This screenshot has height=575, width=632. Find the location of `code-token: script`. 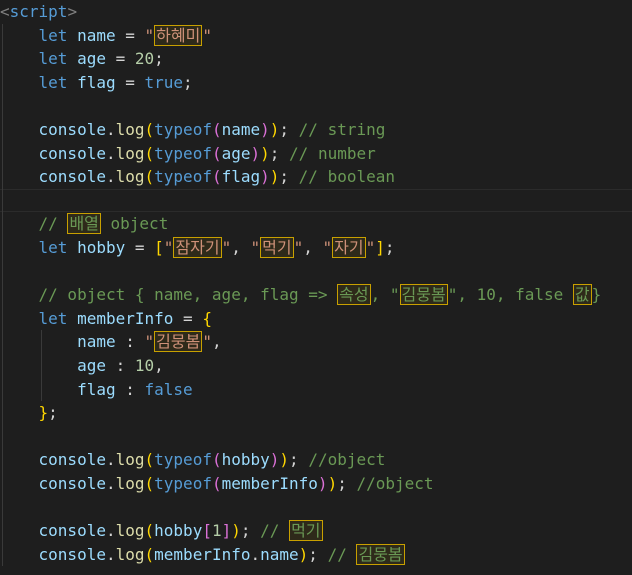

code-token: script is located at coordinates (38, 11).